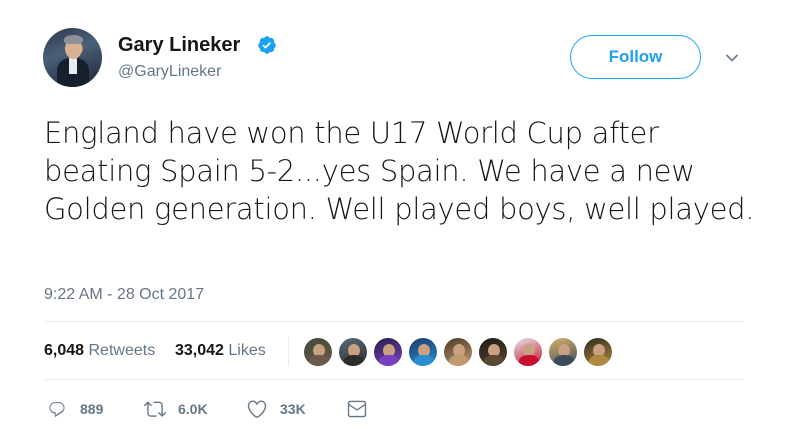  I want to click on reply-icon, so click(57, 409).